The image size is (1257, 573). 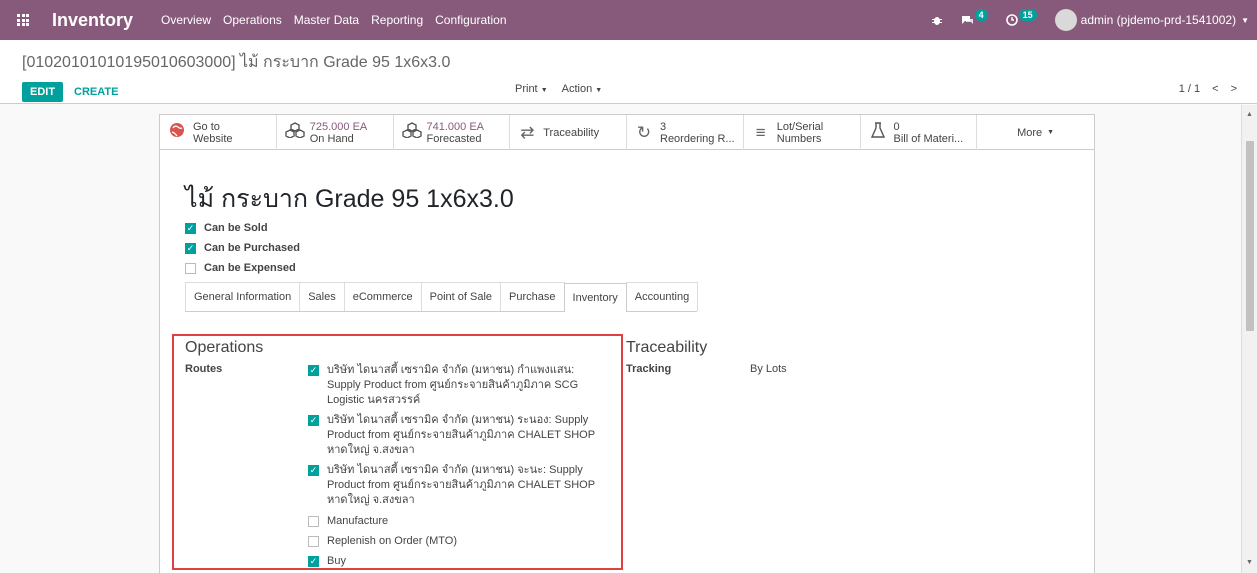 What do you see at coordinates (1249, 562) in the screenshot?
I see `scroll-down-icon: ▼` at bounding box center [1249, 562].